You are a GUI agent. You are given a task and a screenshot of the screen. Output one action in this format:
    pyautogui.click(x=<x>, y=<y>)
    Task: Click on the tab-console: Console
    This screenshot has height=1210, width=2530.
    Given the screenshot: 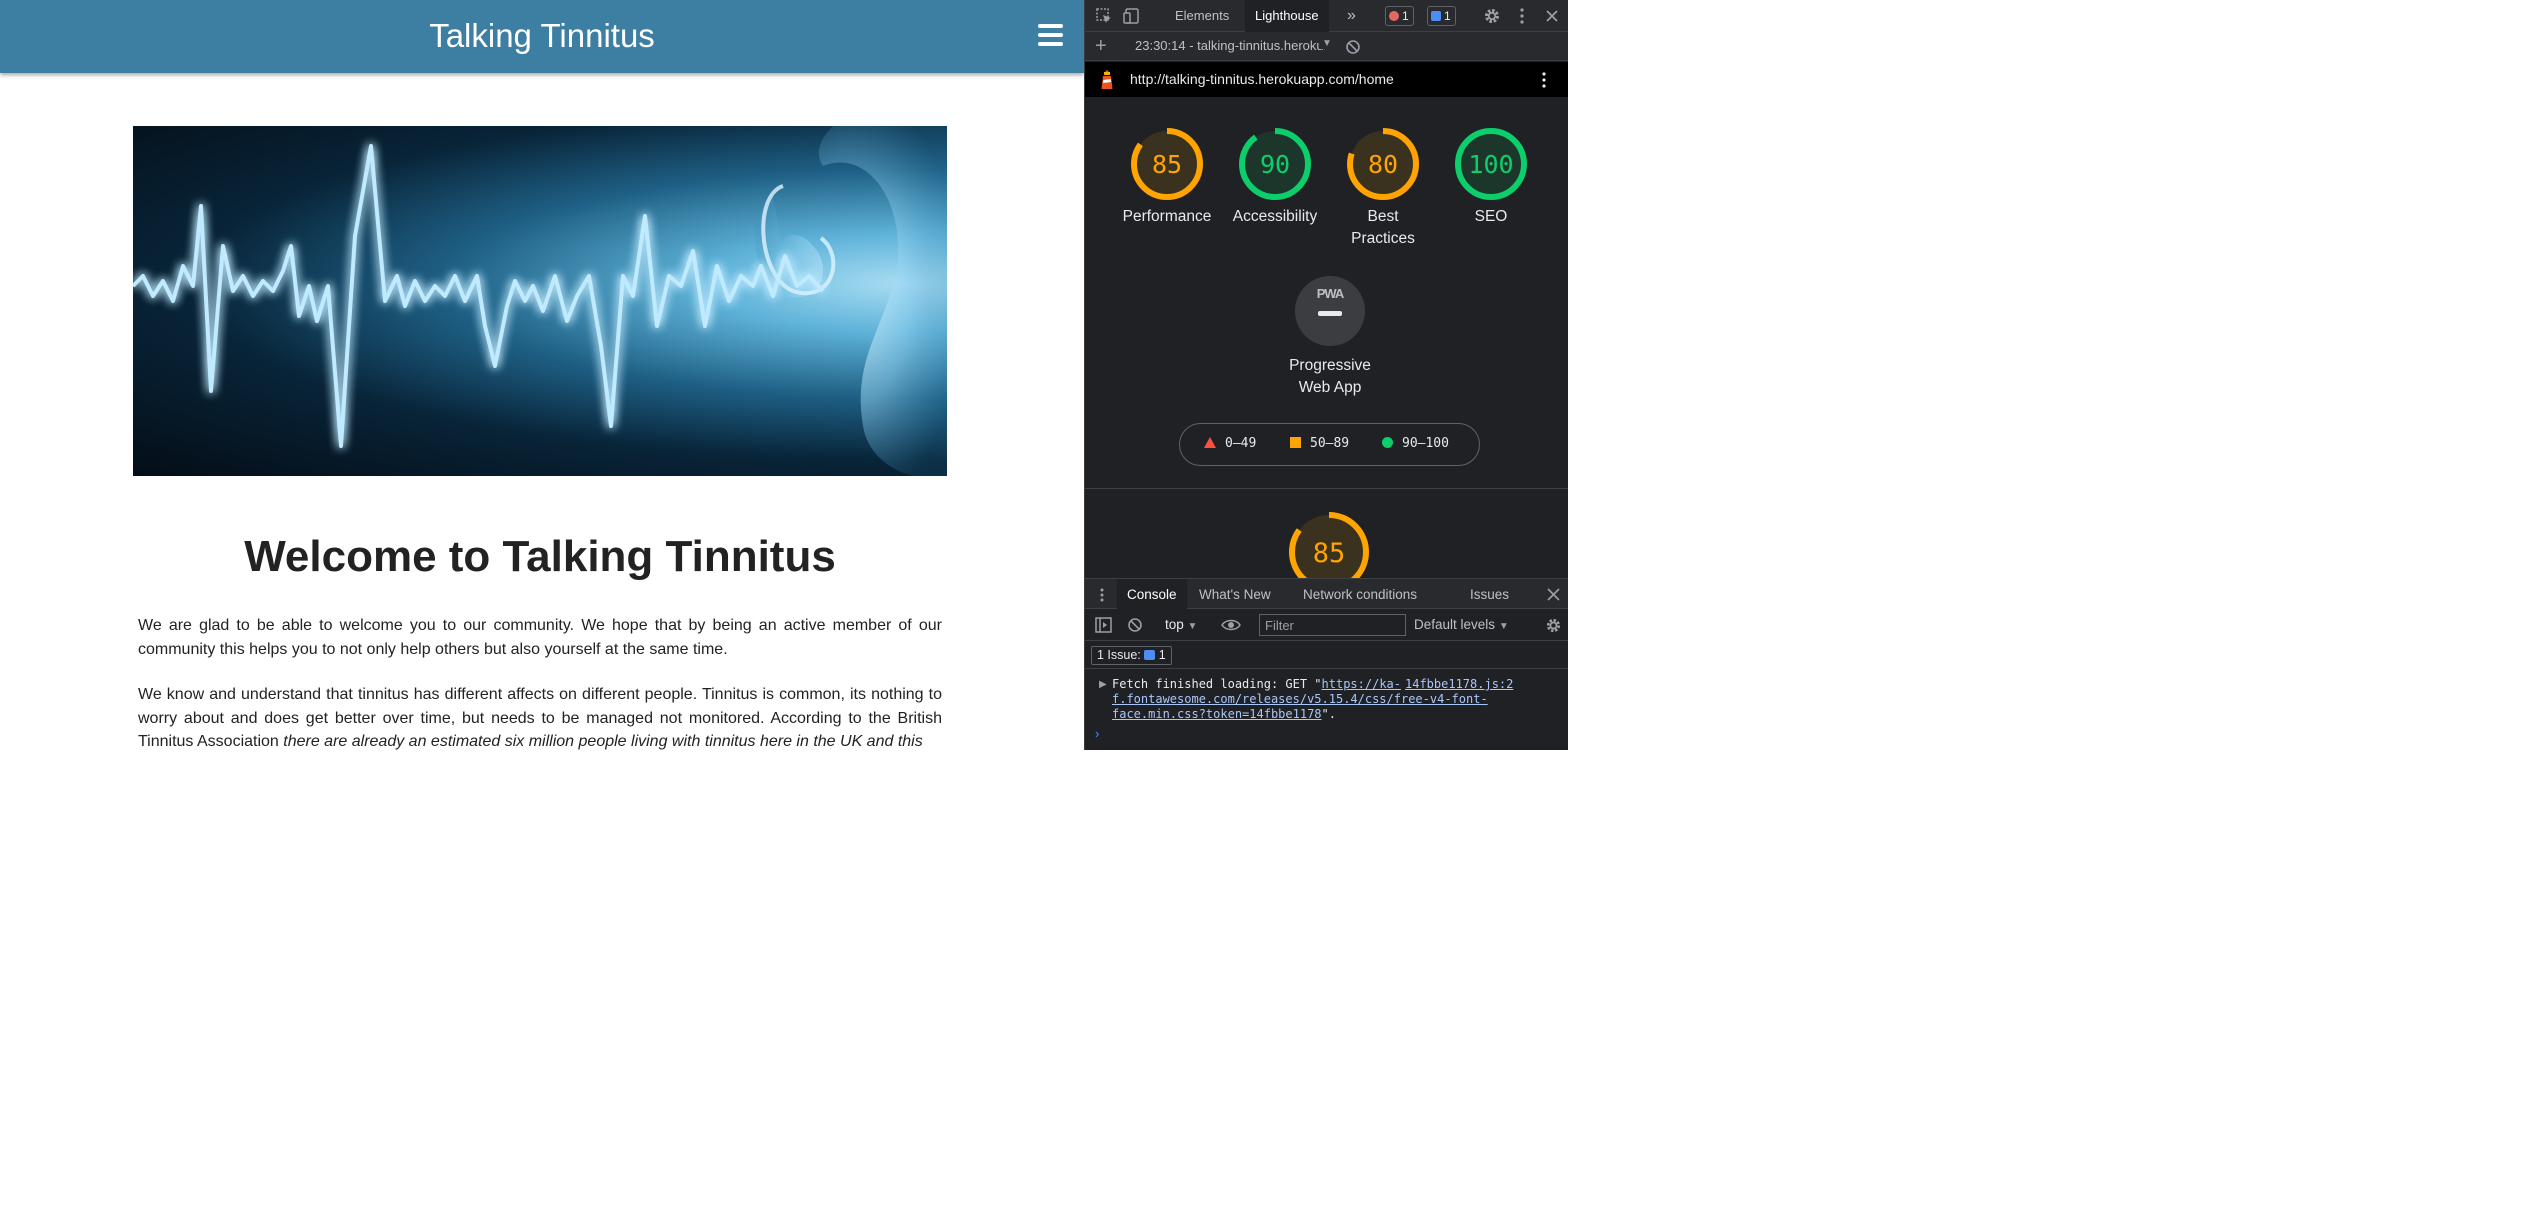 What is the action you would take?
    pyautogui.click(x=1152, y=594)
    